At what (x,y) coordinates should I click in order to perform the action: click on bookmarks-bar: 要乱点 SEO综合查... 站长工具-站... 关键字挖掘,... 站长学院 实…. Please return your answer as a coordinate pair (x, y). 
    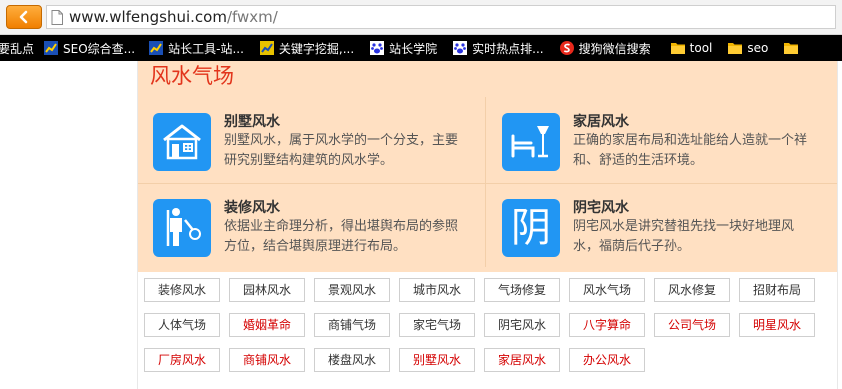
    Looking at the image, I should click on (421, 48).